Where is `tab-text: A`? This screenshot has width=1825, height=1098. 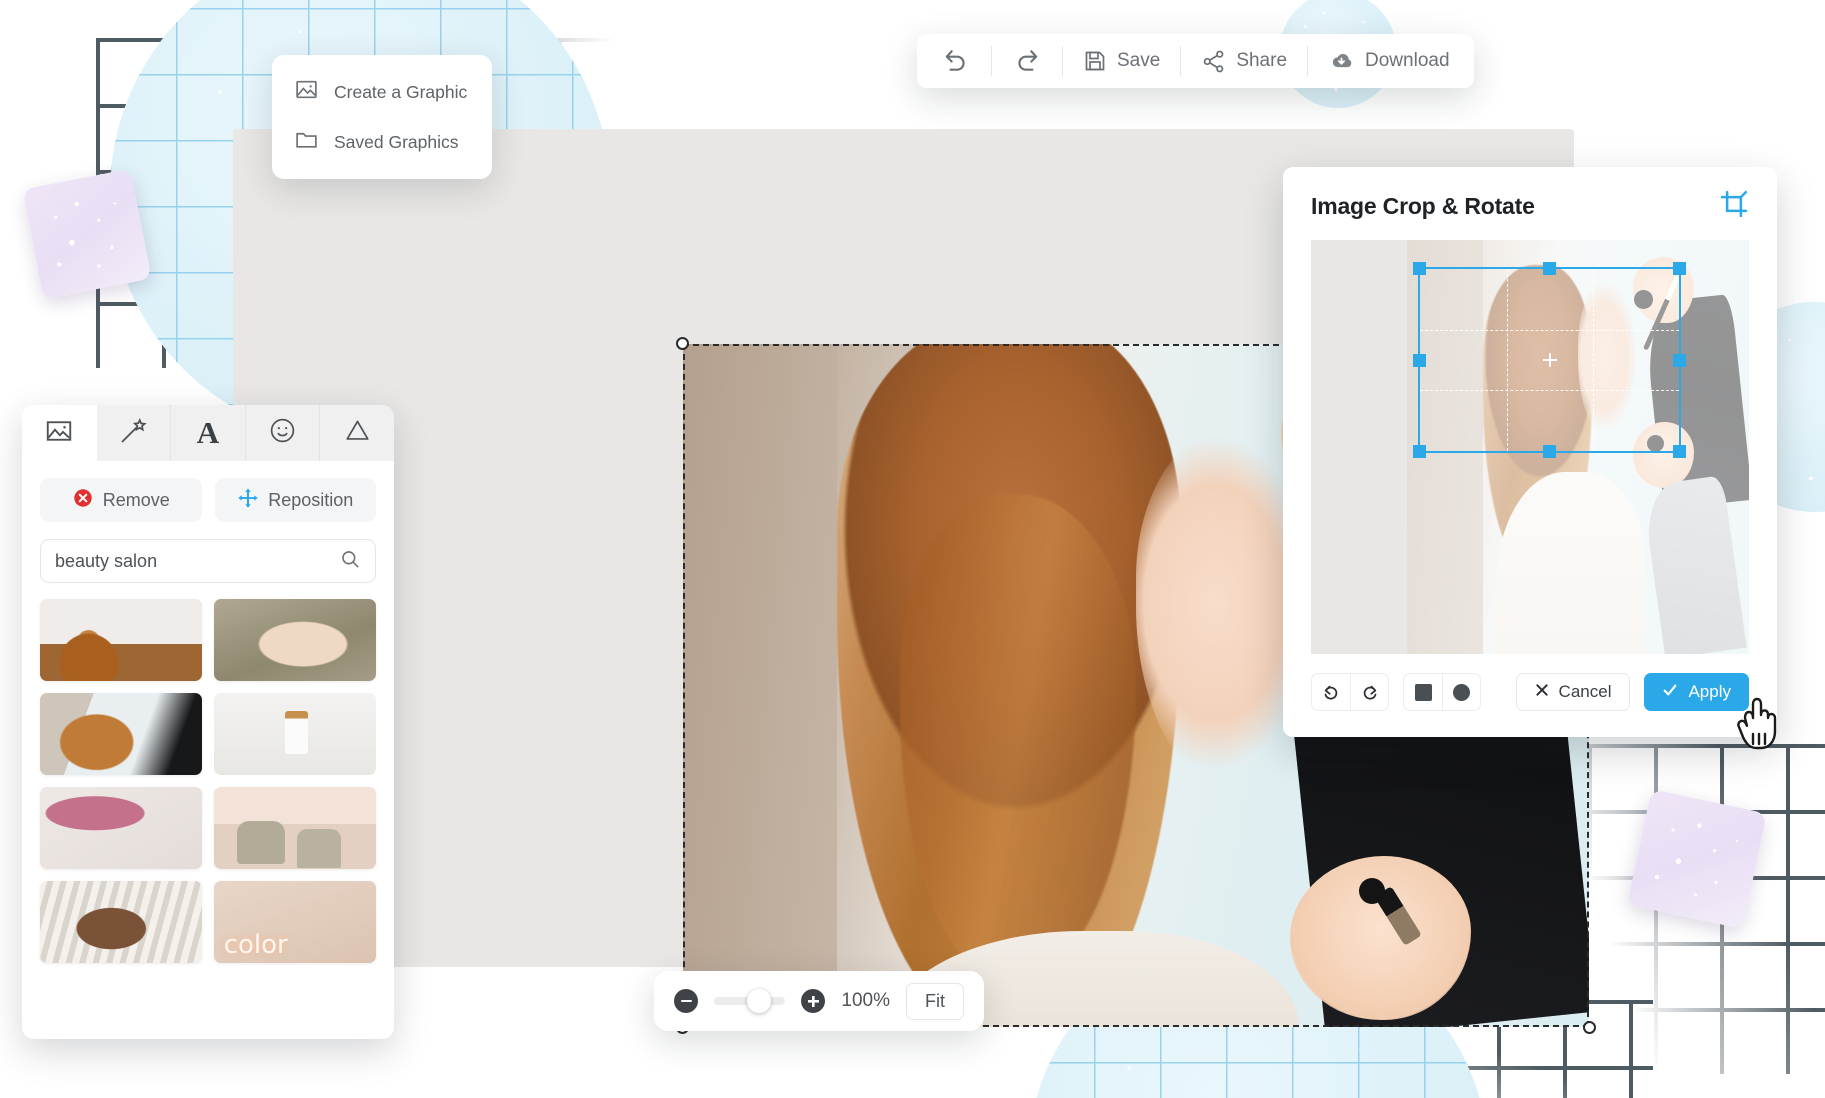 tab-text: A is located at coordinates (208, 433).